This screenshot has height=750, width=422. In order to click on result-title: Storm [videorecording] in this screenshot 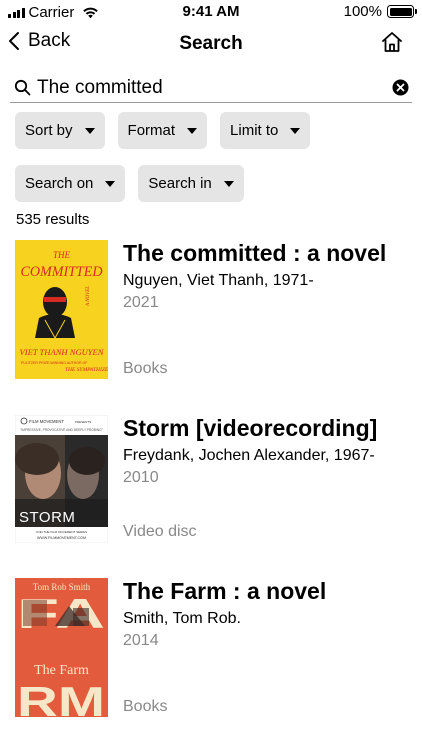, I will do `click(250, 428)`.